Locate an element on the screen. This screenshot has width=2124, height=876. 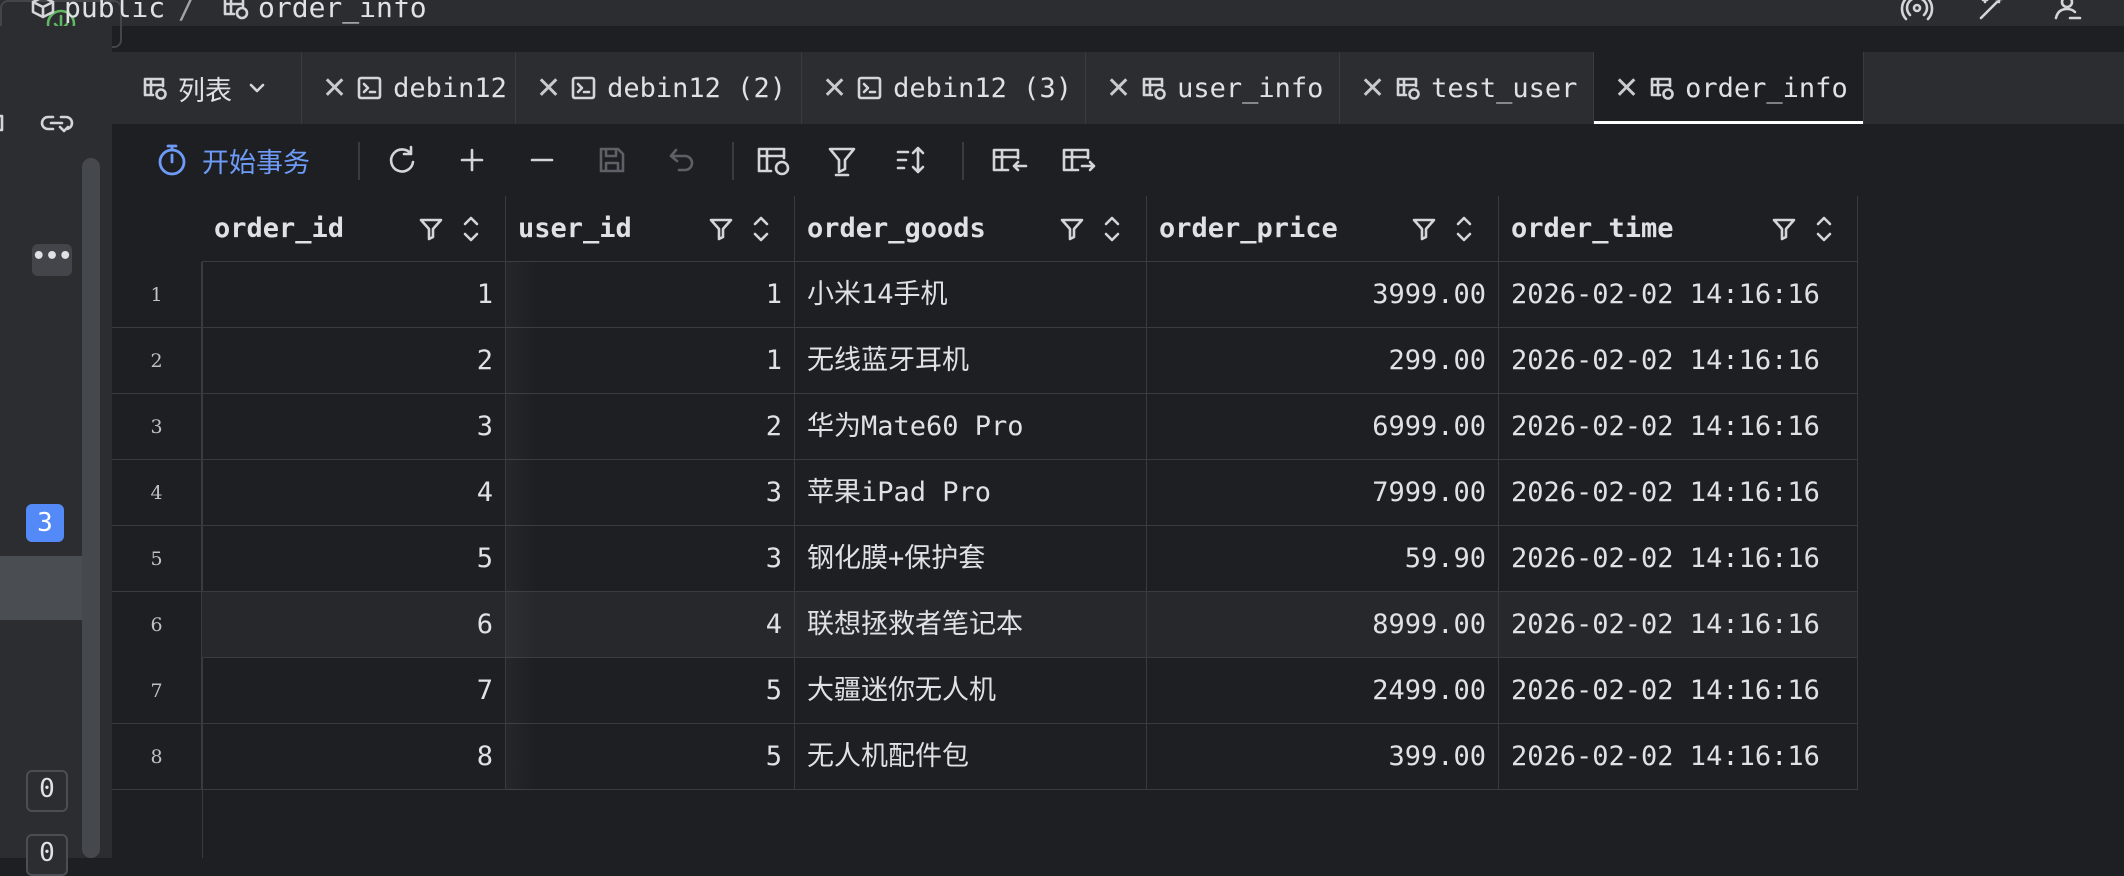
tab-user-info: ✕ user_info is located at coordinates (1213, 88).